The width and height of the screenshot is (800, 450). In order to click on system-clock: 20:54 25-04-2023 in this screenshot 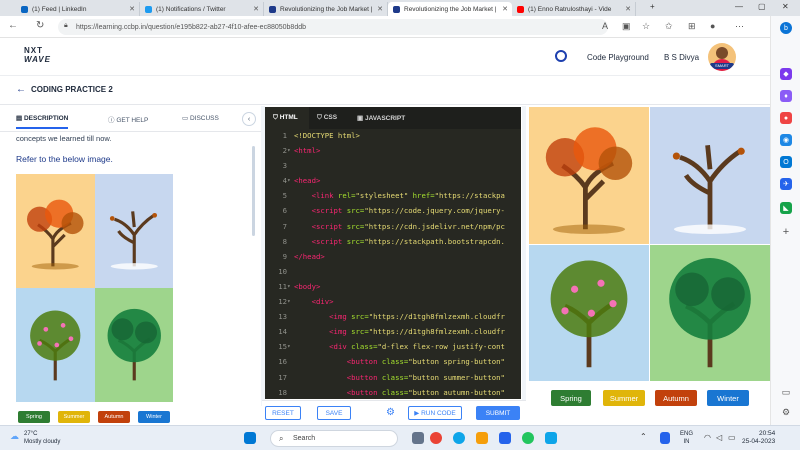, I will do `click(758, 438)`.